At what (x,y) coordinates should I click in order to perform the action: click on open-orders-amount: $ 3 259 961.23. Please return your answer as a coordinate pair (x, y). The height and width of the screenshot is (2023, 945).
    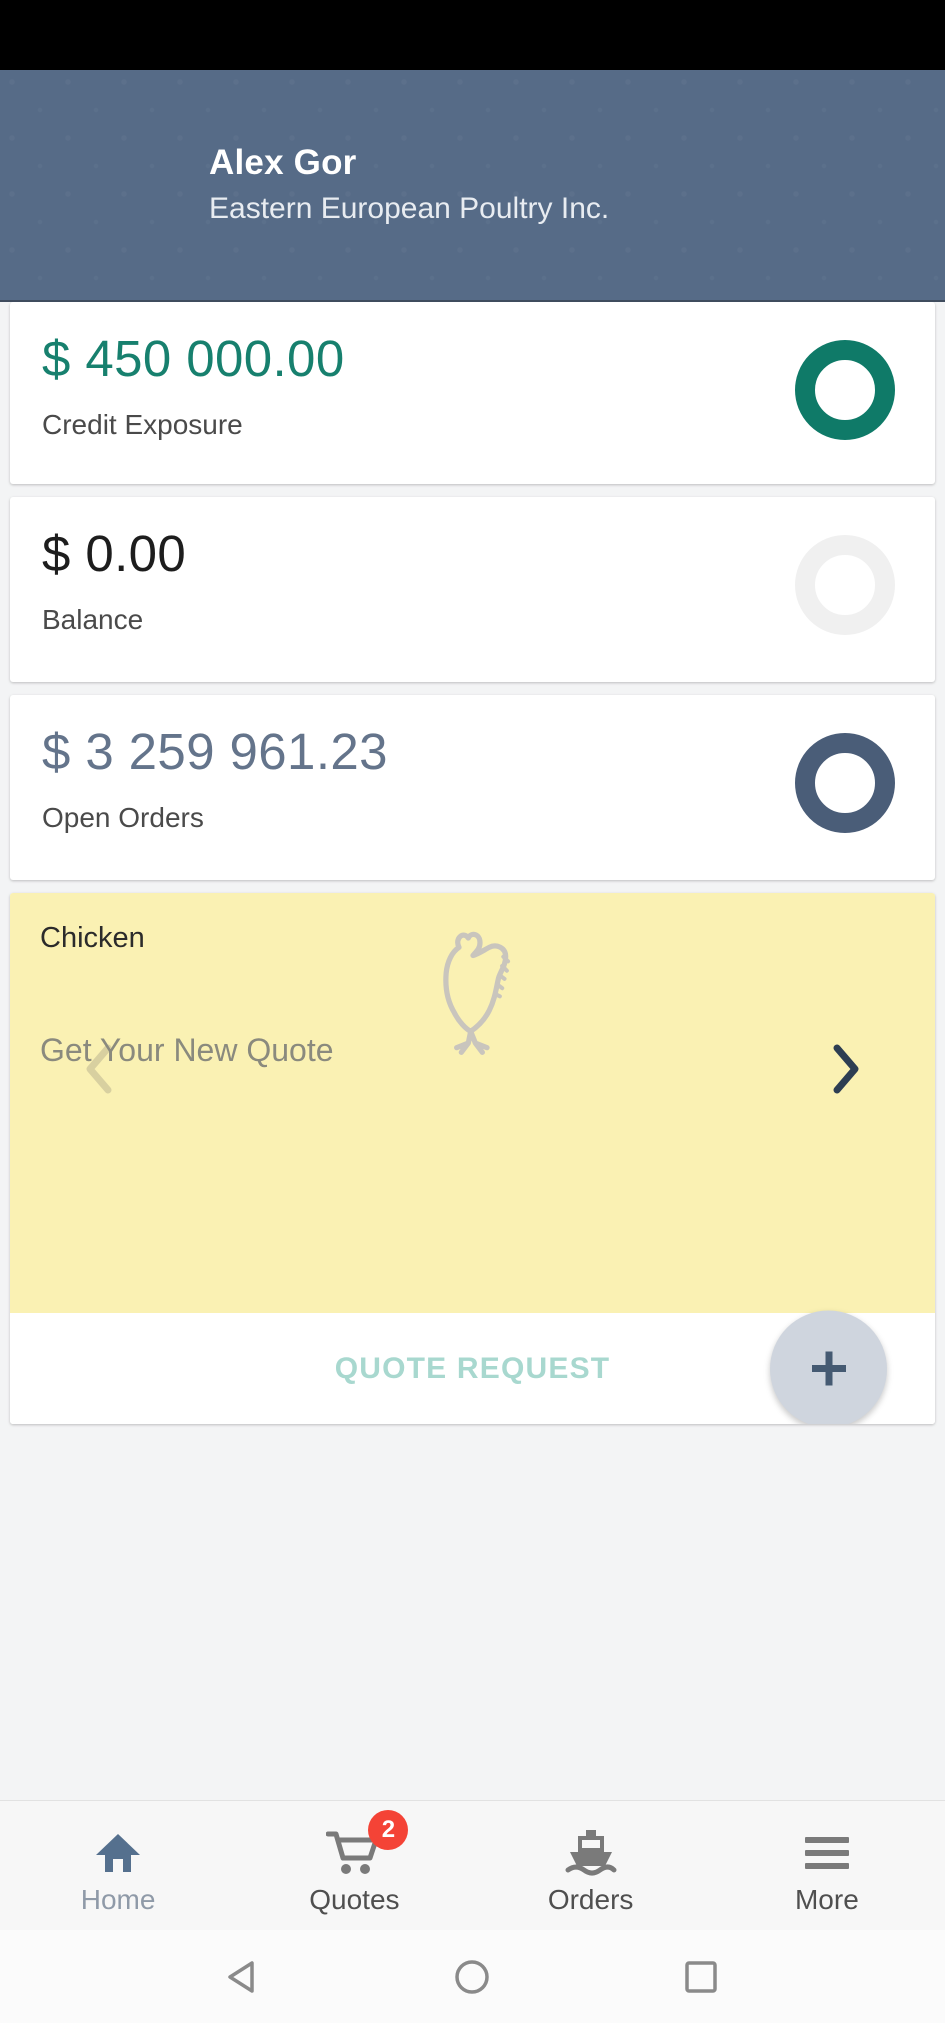
    Looking at the image, I should click on (215, 751).